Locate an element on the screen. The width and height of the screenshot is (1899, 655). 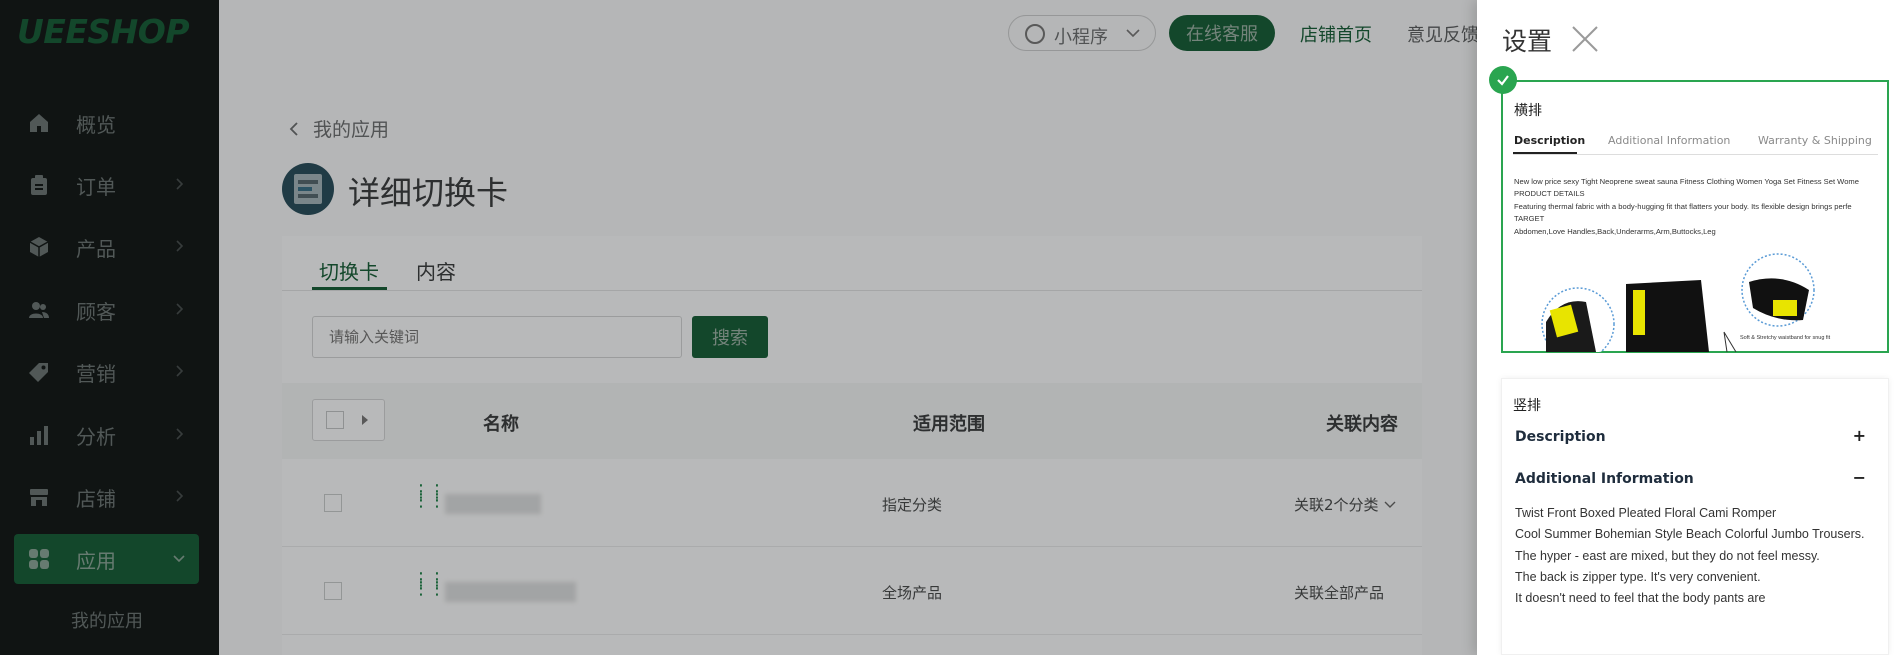
selected-check-icon is located at coordinates (1503, 80).